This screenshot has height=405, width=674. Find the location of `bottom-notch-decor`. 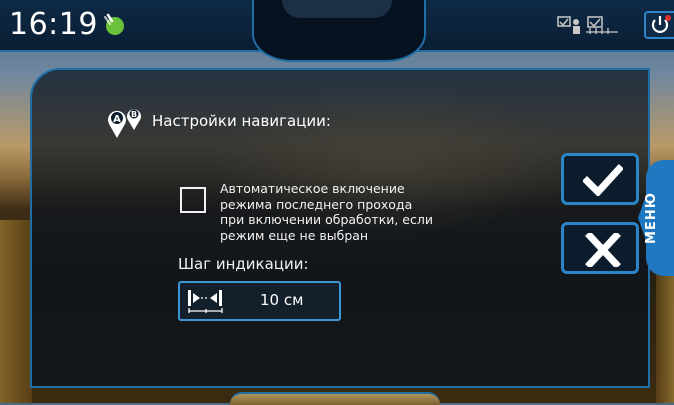

bottom-notch-decor is located at coordinates (335, 398).